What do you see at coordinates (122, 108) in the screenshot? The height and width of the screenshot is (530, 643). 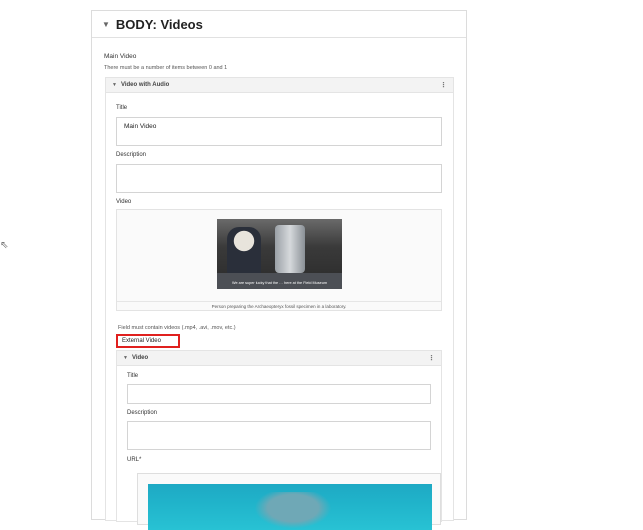 I see `title-label: Title` at bounding box center [122, 108].